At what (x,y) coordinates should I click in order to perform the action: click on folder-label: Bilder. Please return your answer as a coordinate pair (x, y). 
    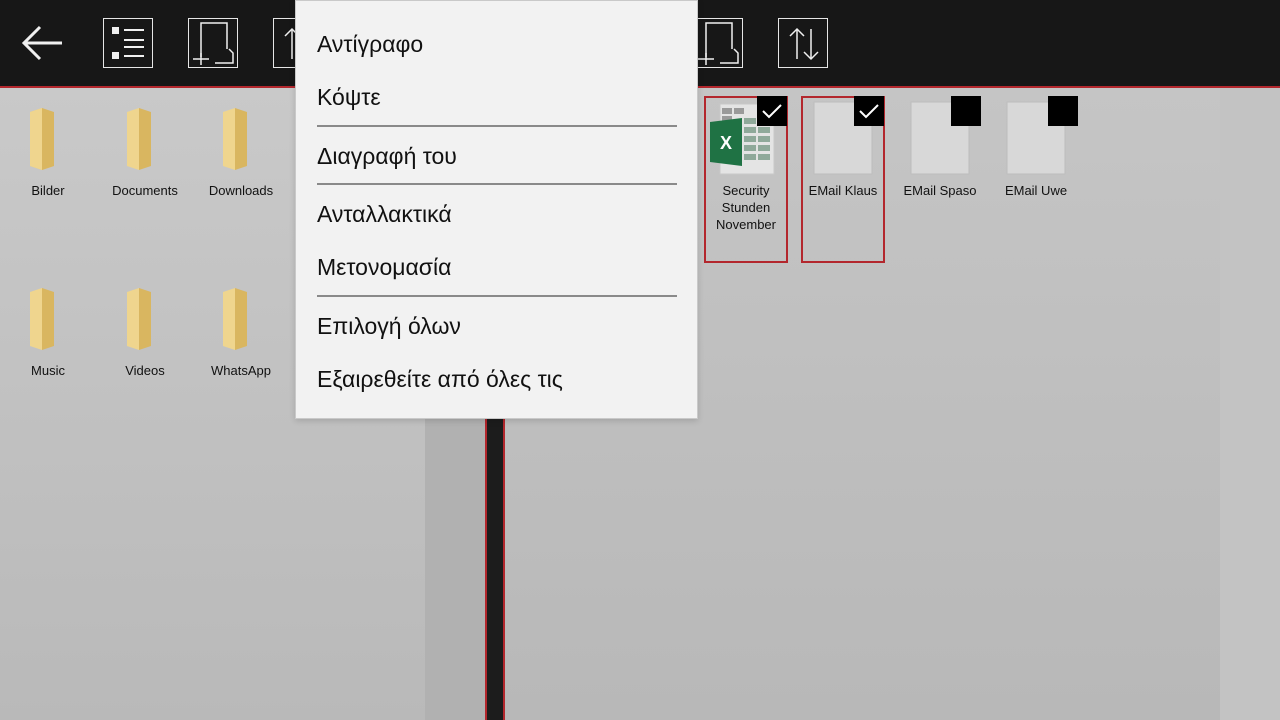
    Looking at the image, I should click on (48, 190).